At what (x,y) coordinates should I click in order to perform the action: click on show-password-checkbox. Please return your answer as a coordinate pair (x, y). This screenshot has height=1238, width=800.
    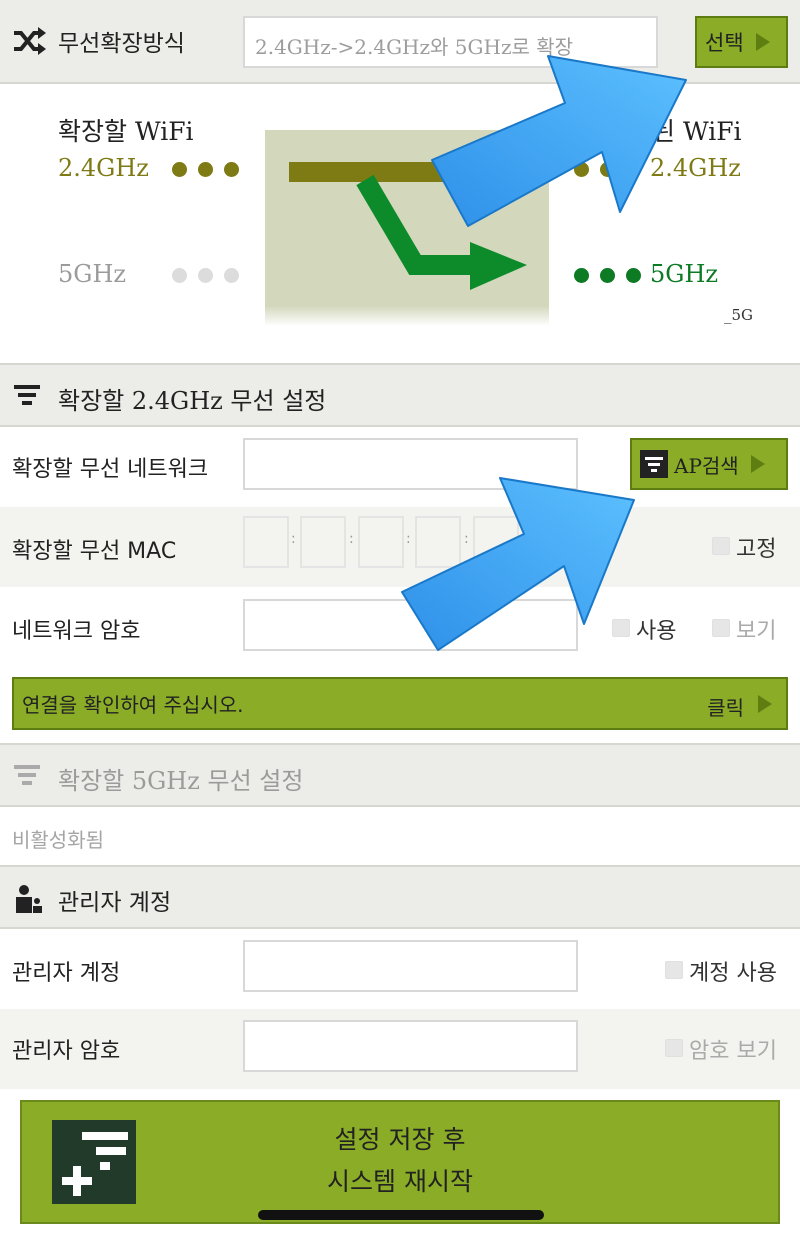
    Looking at the image, I should click on (721, 628).